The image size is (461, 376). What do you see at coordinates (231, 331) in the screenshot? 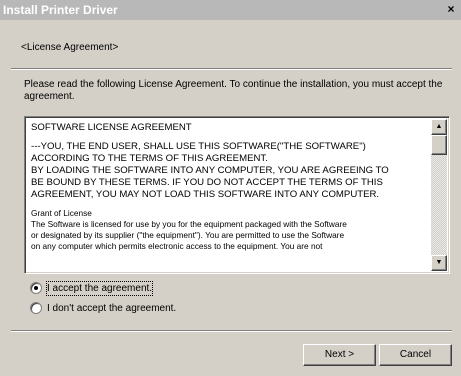
I see `footer-divider` at bounding box center [231, 331].